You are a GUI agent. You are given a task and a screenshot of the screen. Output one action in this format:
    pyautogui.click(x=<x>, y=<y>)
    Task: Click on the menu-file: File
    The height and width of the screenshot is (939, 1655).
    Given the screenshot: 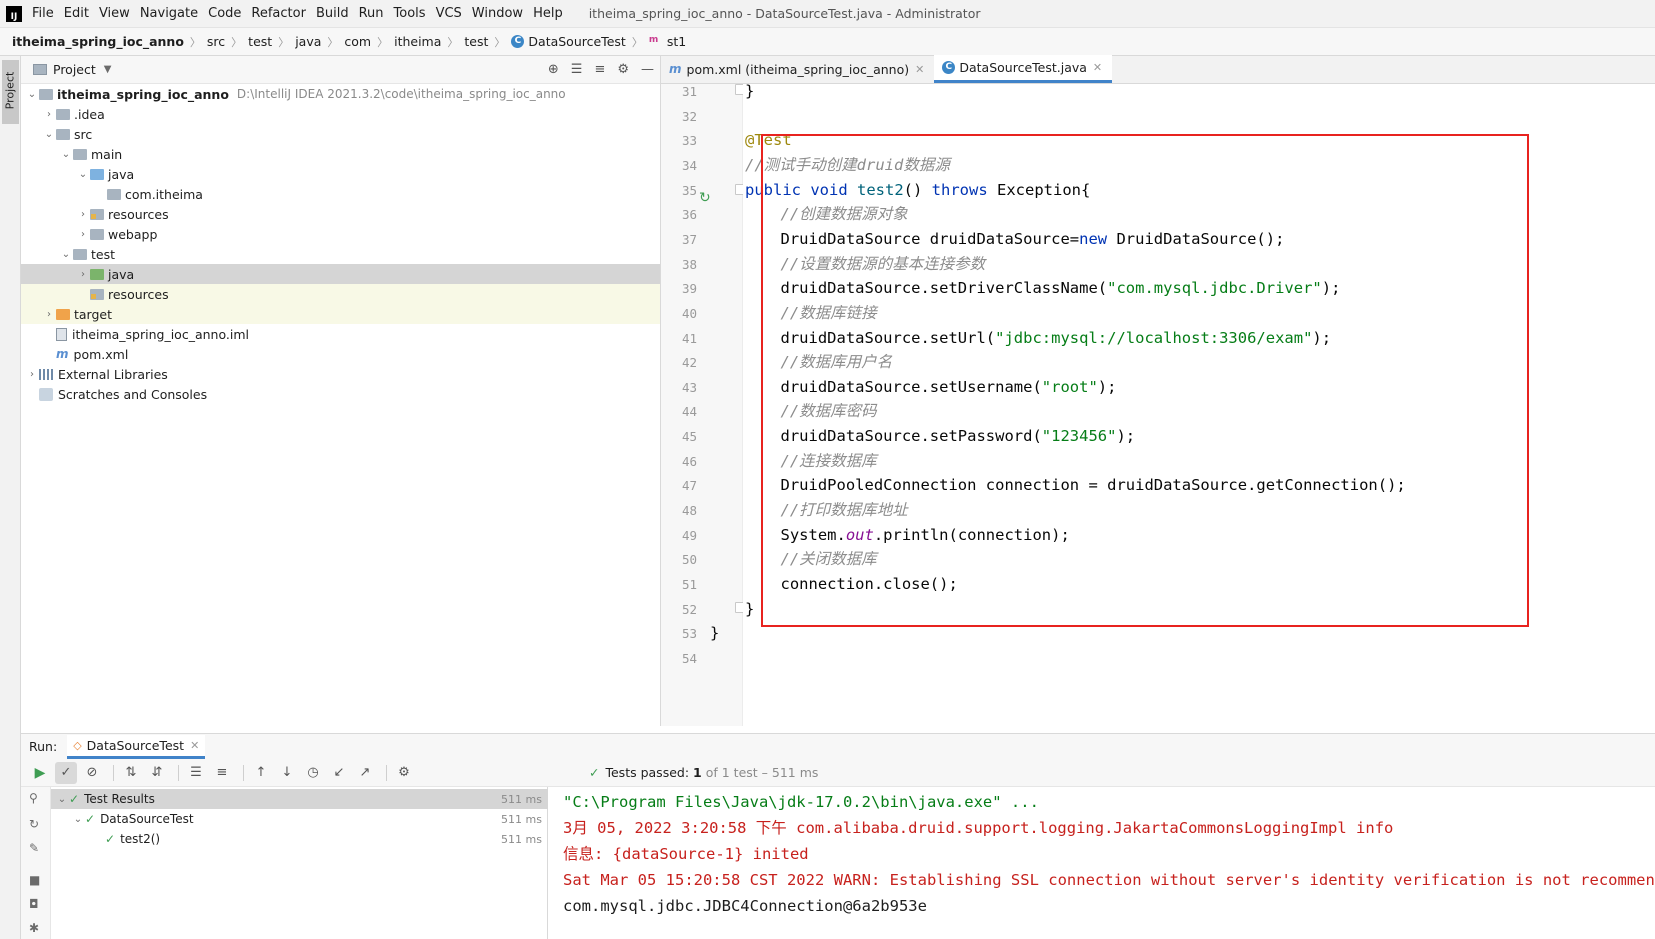 What is the action you would take?
    pyautogui.click(x=43, y=13)
    